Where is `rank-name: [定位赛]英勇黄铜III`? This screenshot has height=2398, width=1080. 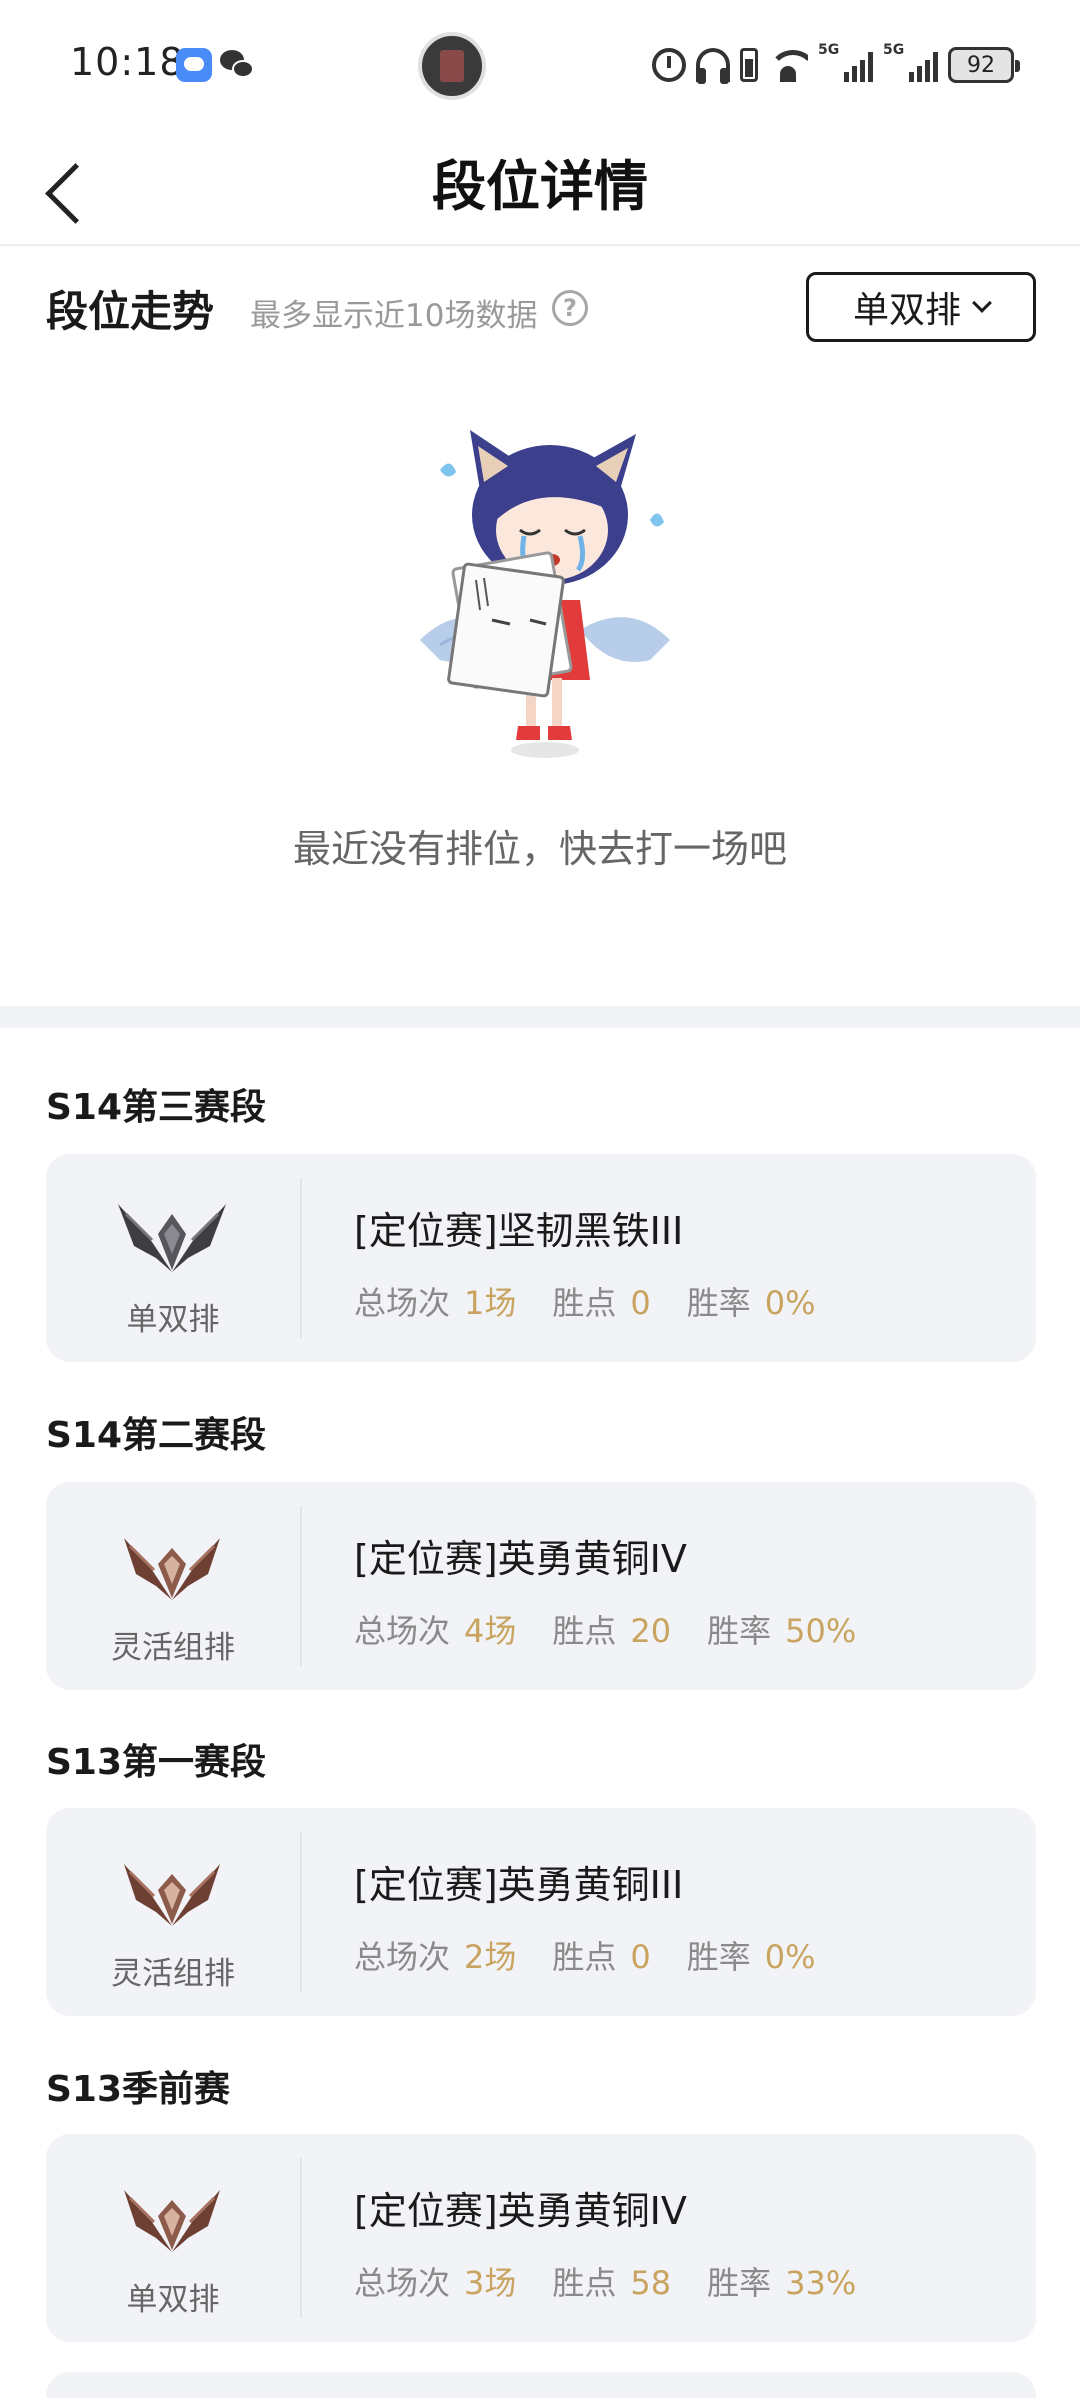
rank-name: [定位赛]英勇黄铜III is located at coordinates (519, 1885).